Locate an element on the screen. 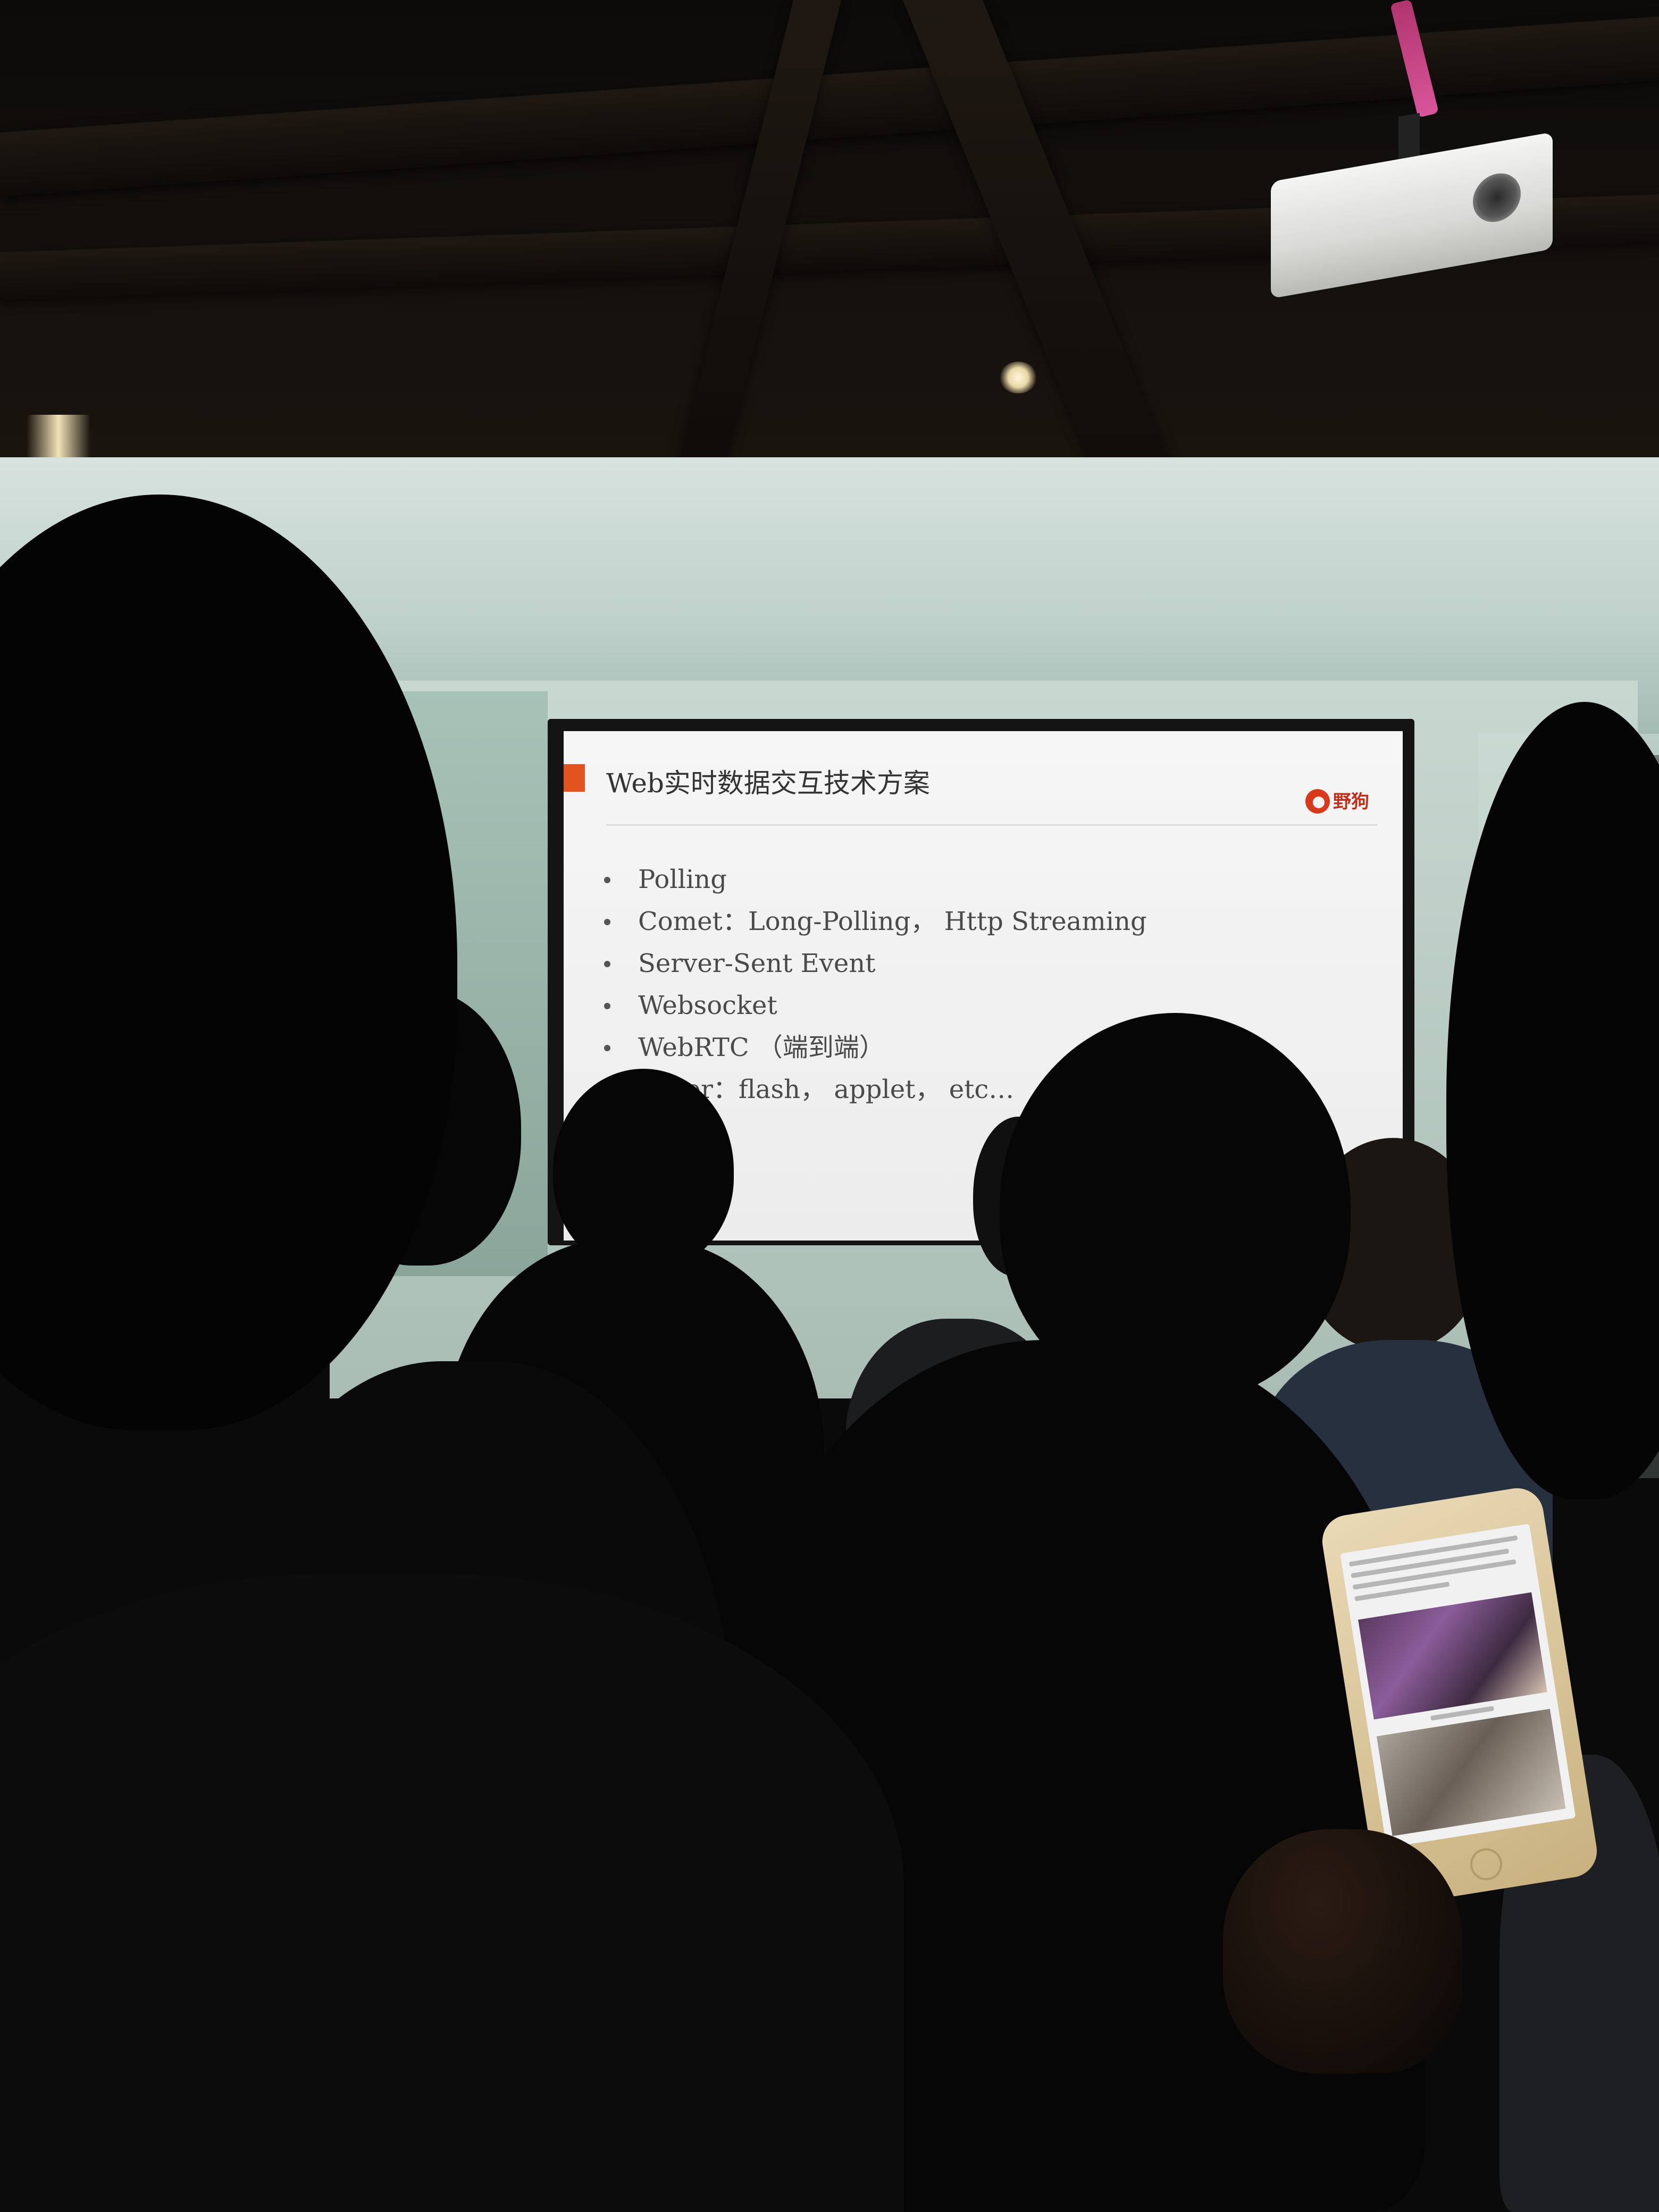  bullet-text: Comet：Long-Polling， Http Streaming is located at coordinates (892, 921).